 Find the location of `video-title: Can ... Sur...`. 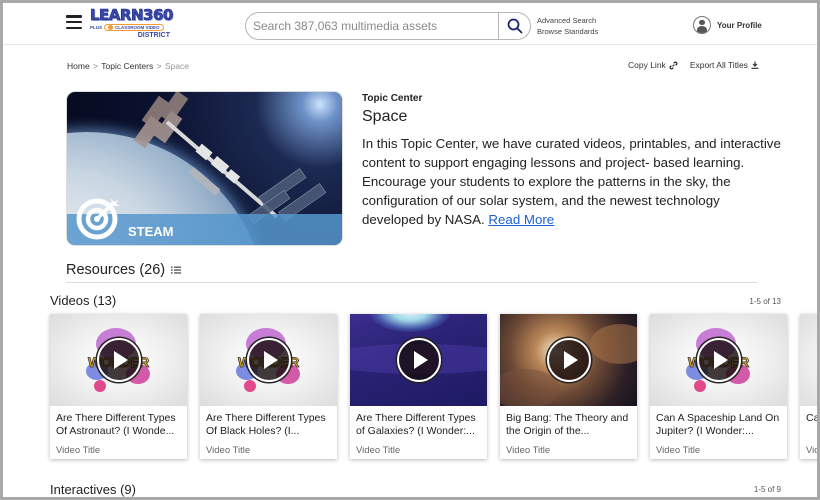

video-title: Can ... Sur... is located at coordinates (813, 418).